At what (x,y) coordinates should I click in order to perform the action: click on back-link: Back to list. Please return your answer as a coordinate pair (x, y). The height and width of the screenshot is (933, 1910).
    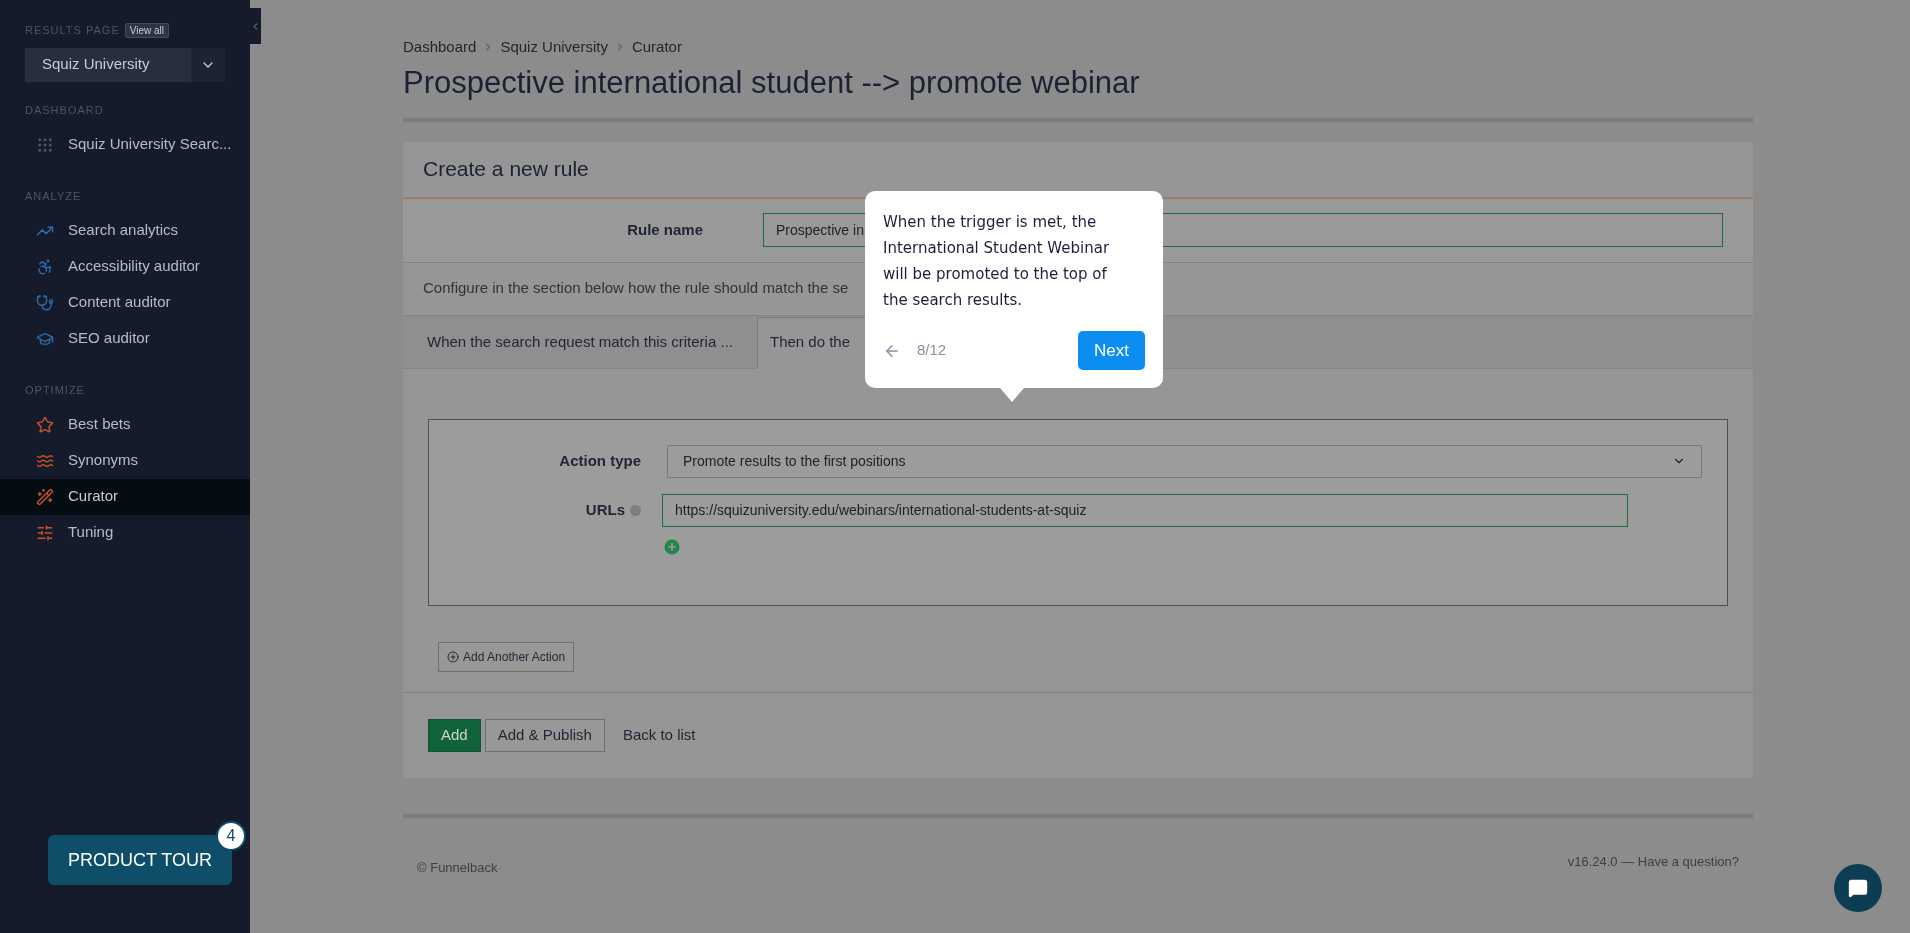
    Looking at the image, I should click on (659, 735).